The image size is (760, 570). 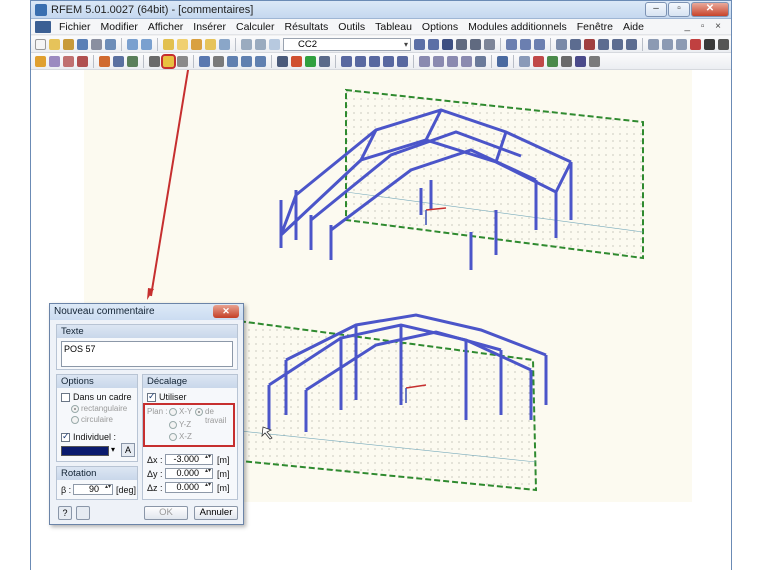 I want to click on load-wizard-icon, so click(x=296, y=61).